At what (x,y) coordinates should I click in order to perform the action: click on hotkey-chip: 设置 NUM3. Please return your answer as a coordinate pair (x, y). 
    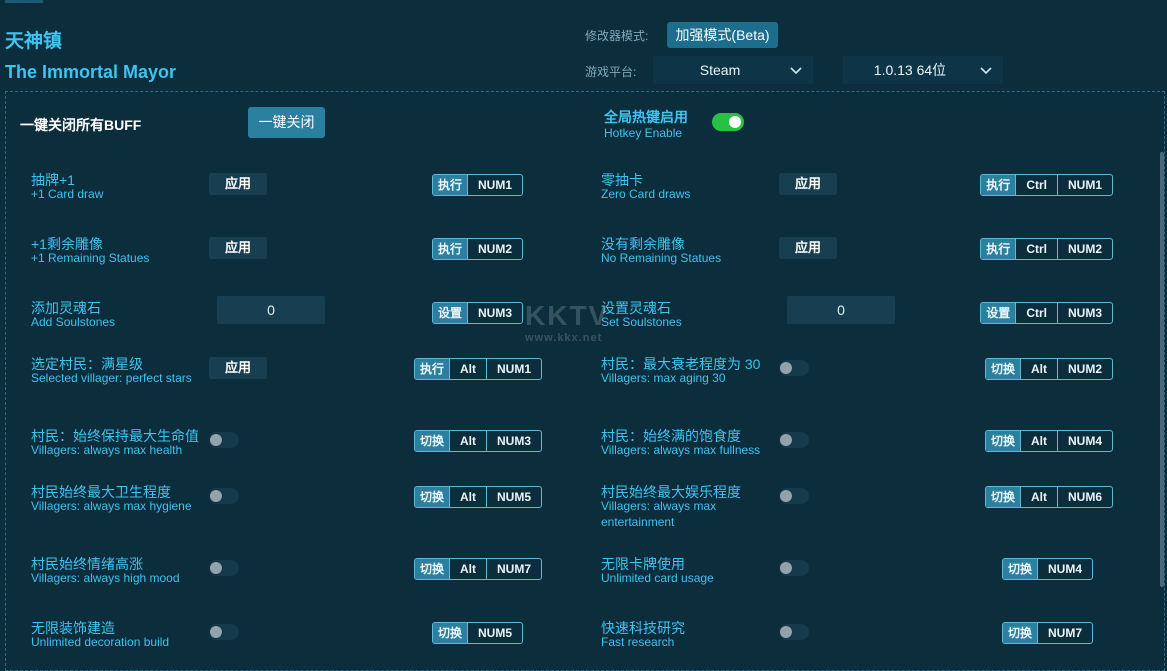
    Looking at the image, I should click on (477, 313).